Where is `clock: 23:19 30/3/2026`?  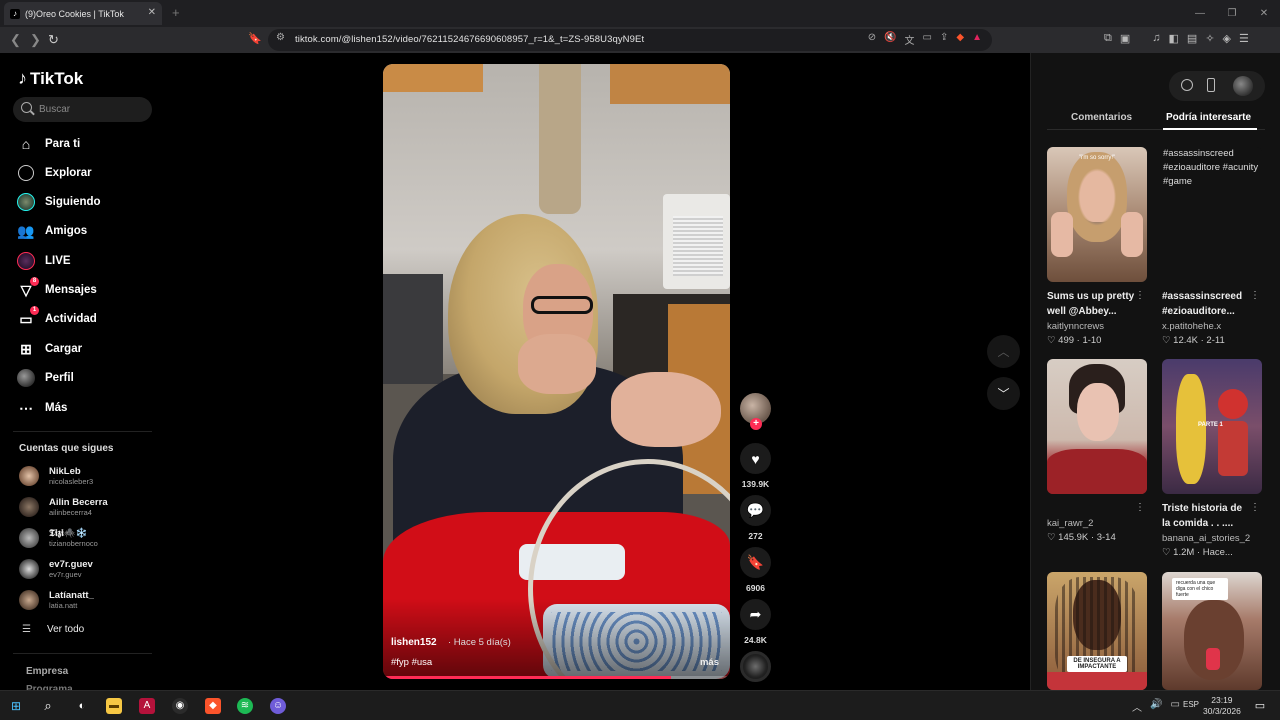
clock: 23:19 30/3/2026 is located at coordinates (1222, 706).